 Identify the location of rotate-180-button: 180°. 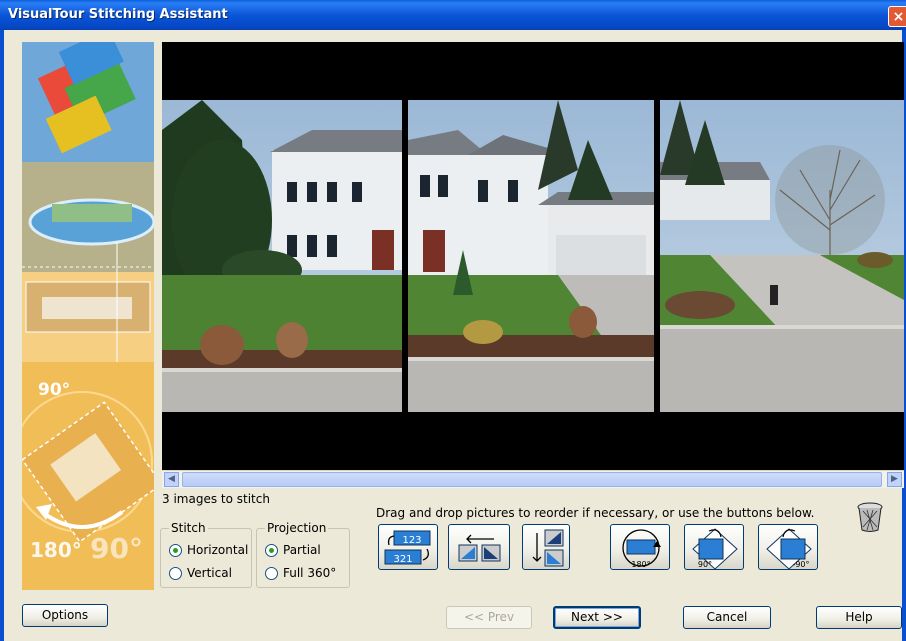
(640, 547).